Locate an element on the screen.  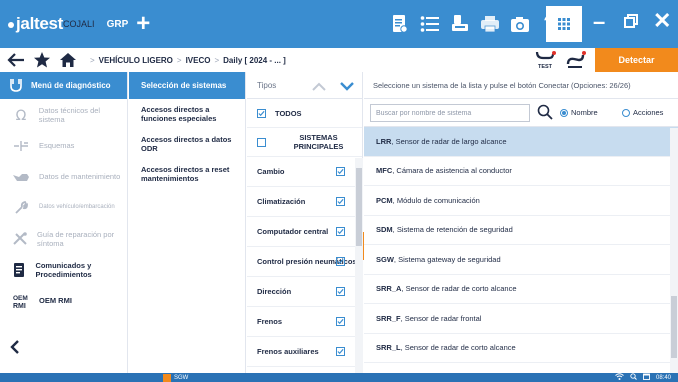
radio-actions: Acciones is located at coordinates (642, 112).